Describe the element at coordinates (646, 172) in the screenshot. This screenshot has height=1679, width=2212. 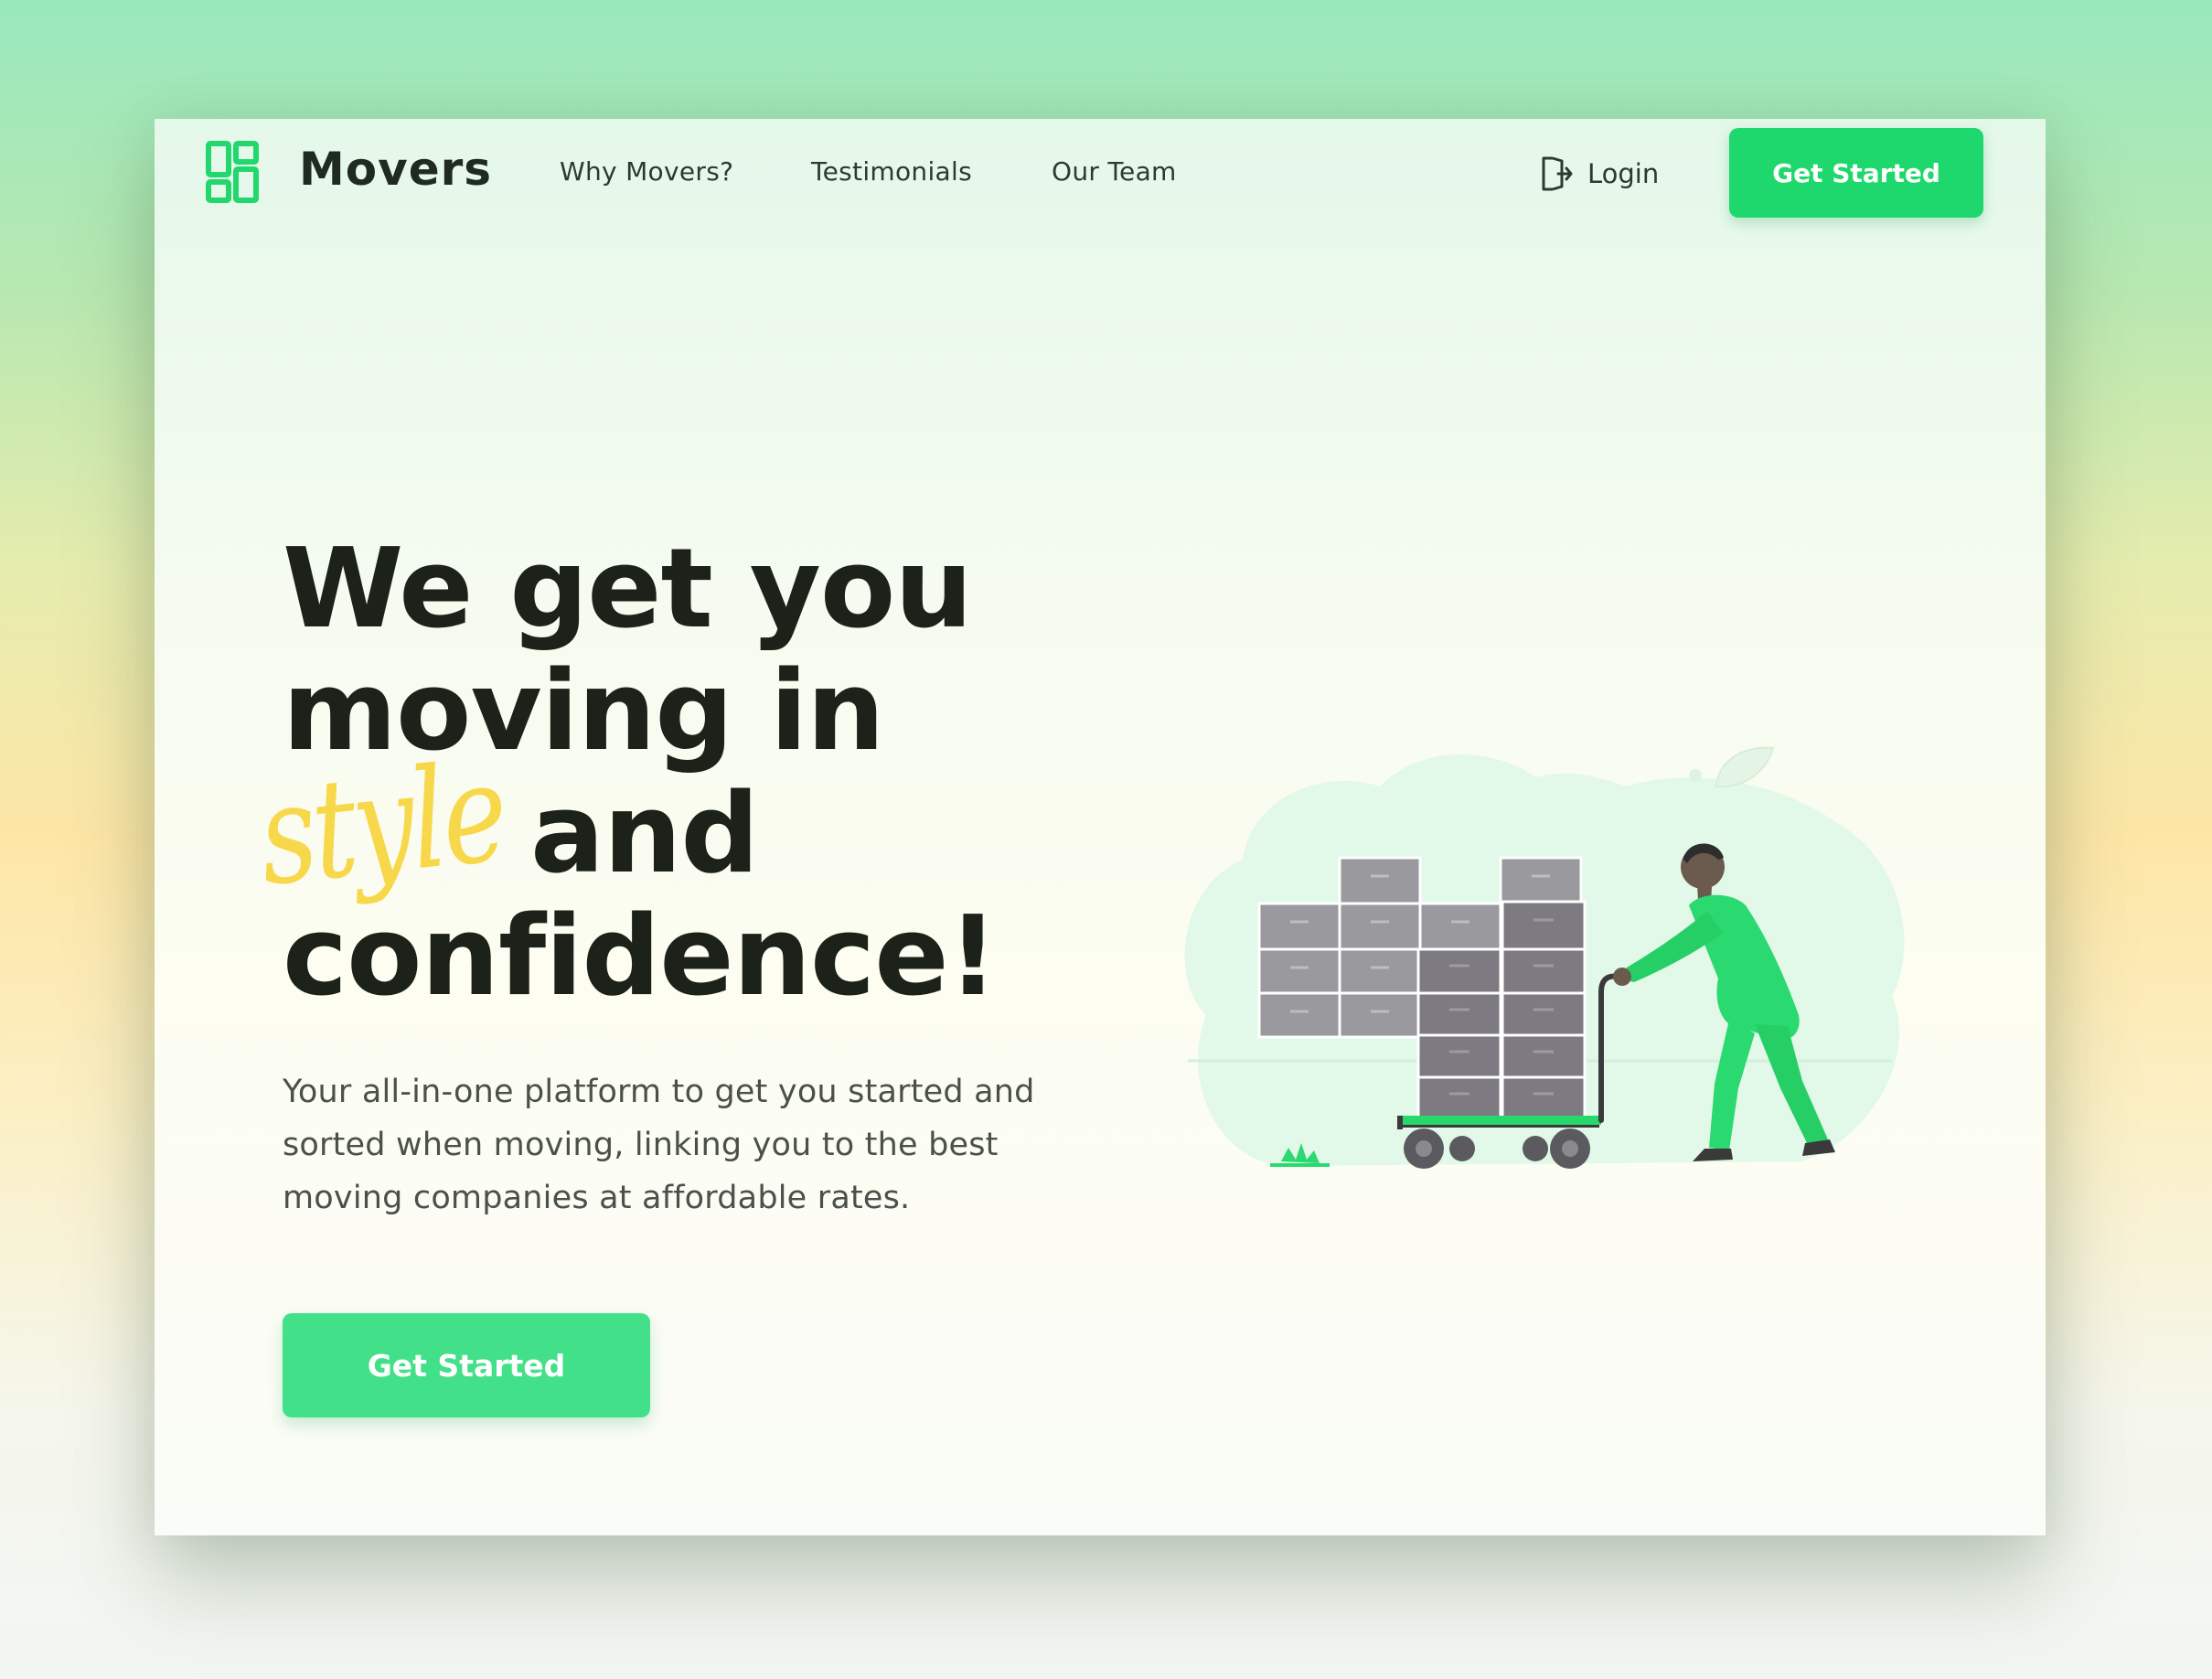
I see `nav-link-why-movers: Why Movers?` at that location.